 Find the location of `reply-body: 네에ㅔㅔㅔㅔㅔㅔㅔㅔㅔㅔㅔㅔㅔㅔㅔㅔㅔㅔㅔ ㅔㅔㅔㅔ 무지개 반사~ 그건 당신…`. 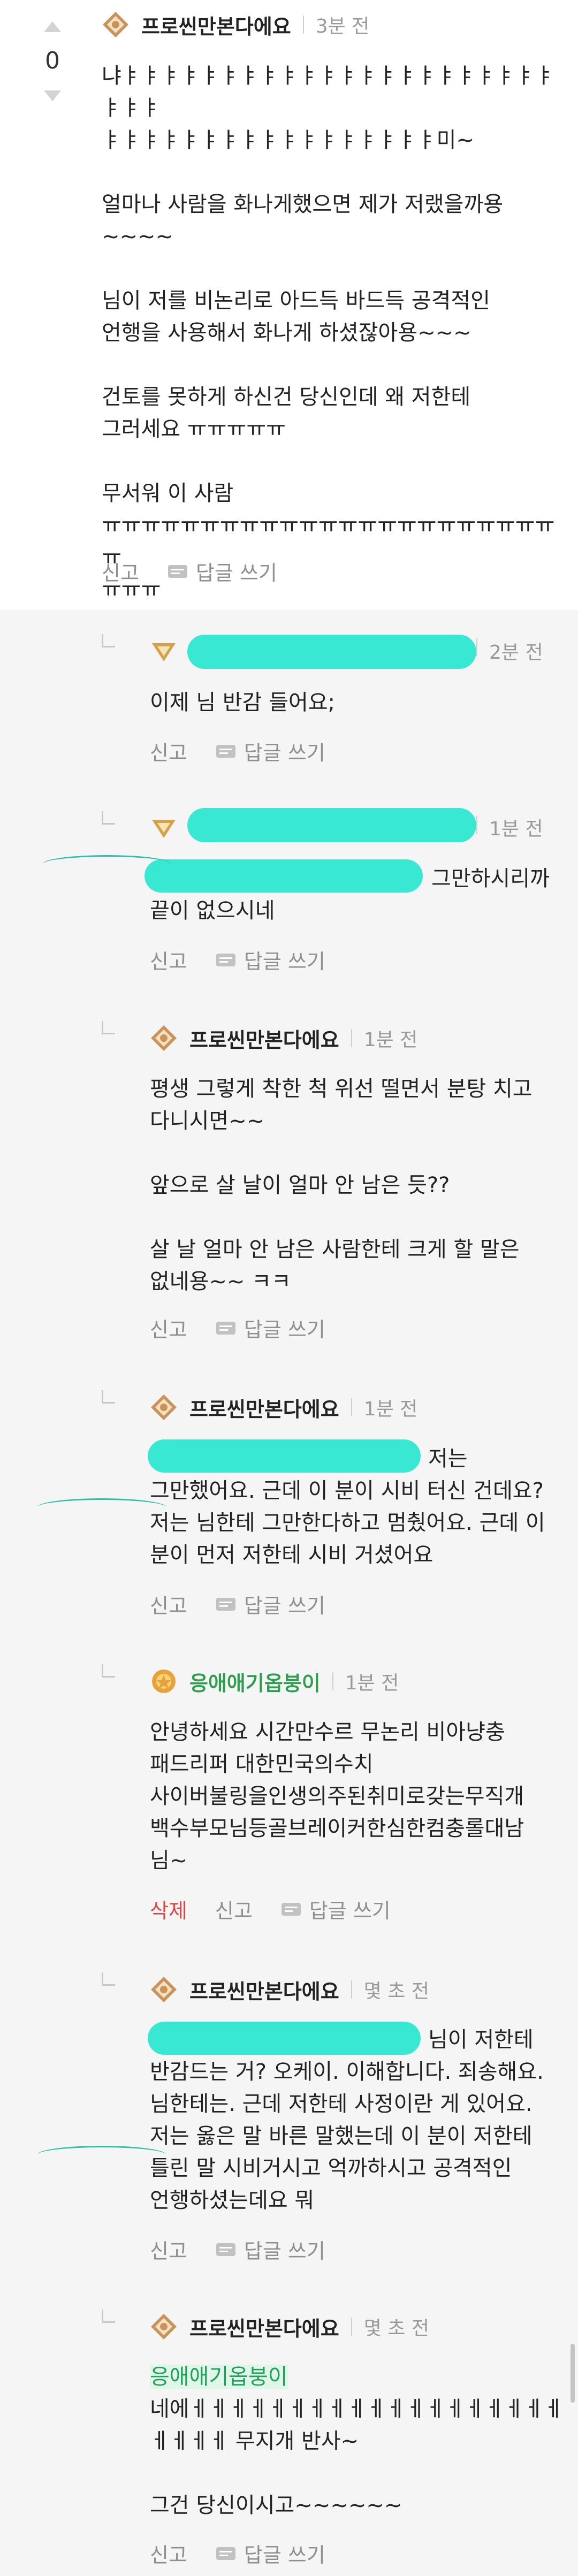

reply-body: 네에ㅔㅔㅔㅔㅔㅔㅔㅔㅔㅔㅔㅔㅔㅔㅔㅔㅔㅔㅔ ㅔㅔㅔㅔ 무지개 반사~ 그건 당신… is located at coordinates (357, 2457).